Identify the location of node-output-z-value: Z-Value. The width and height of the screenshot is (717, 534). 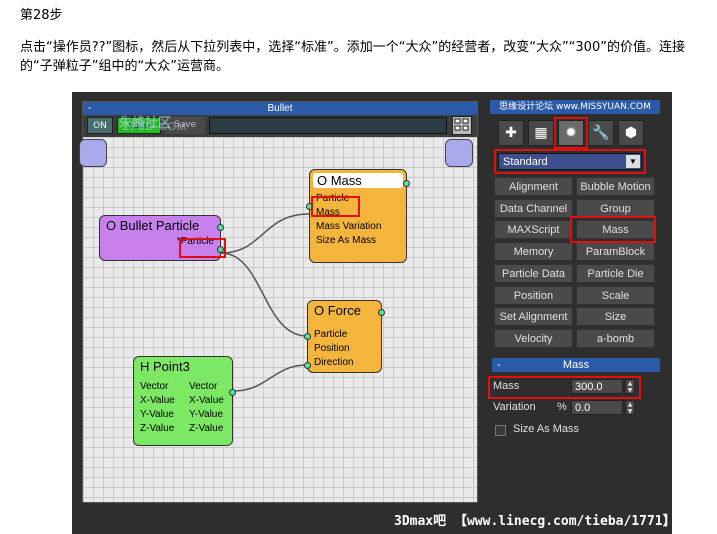
(206, 428).